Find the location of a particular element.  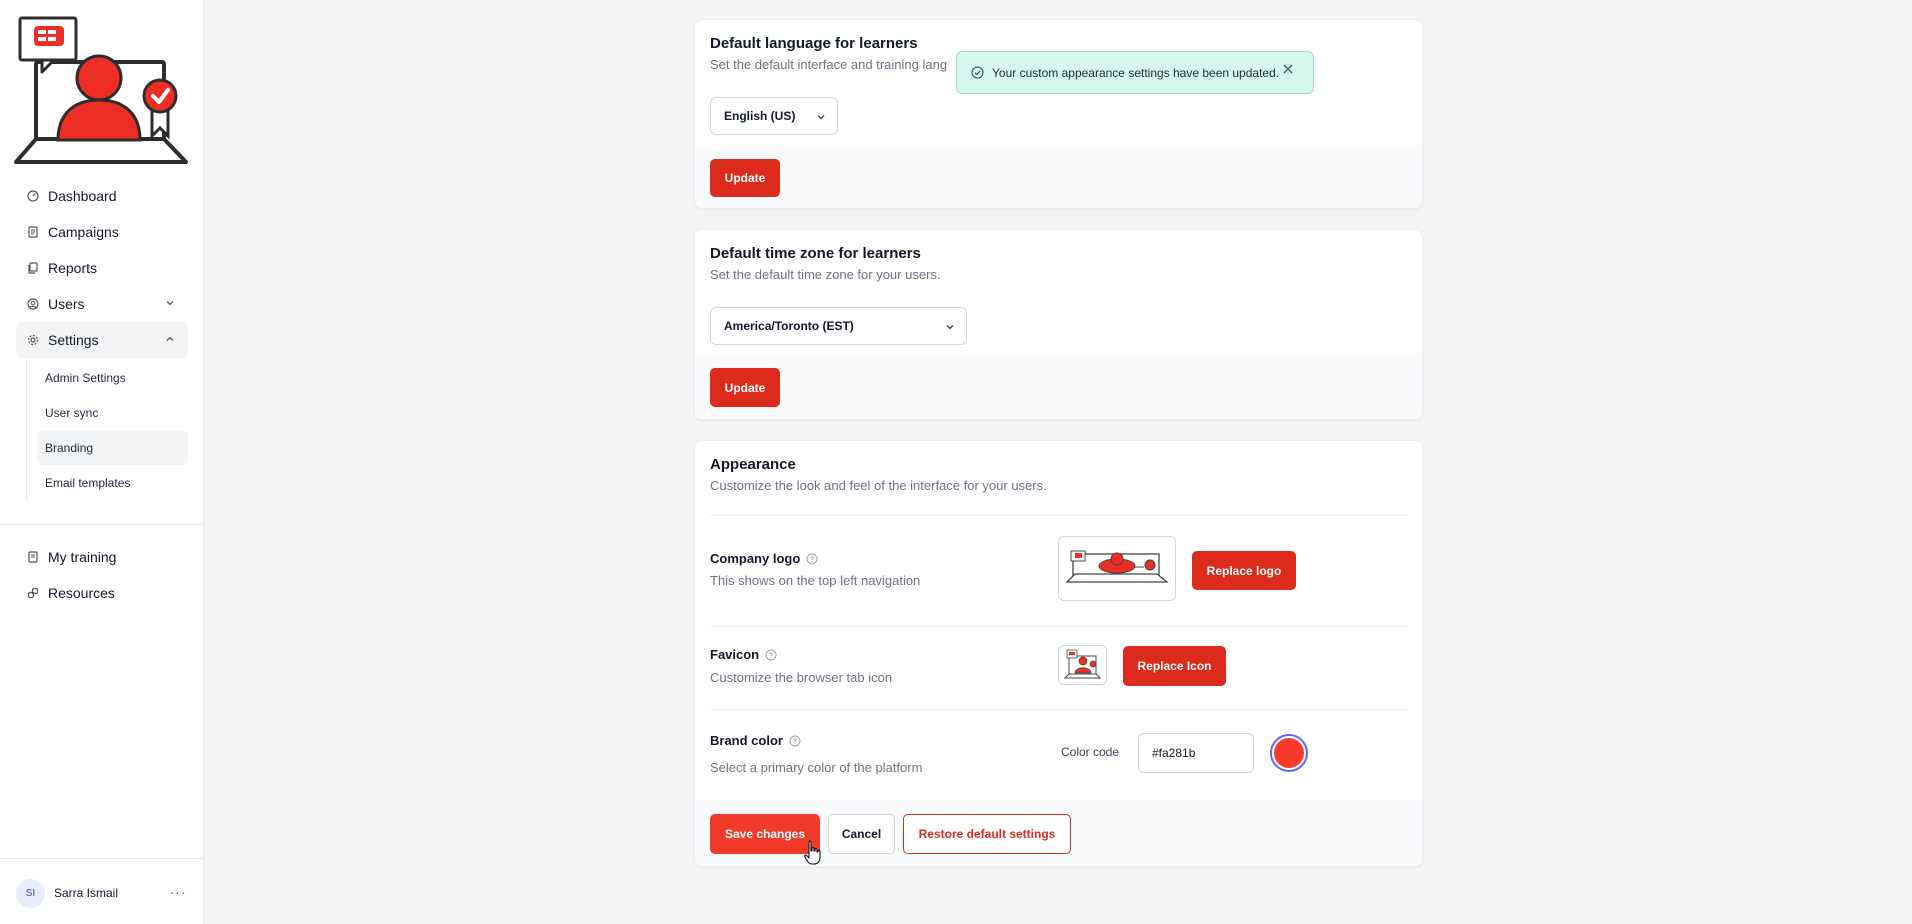

cancel-button: Cancel is located at coordinates (861, 834).